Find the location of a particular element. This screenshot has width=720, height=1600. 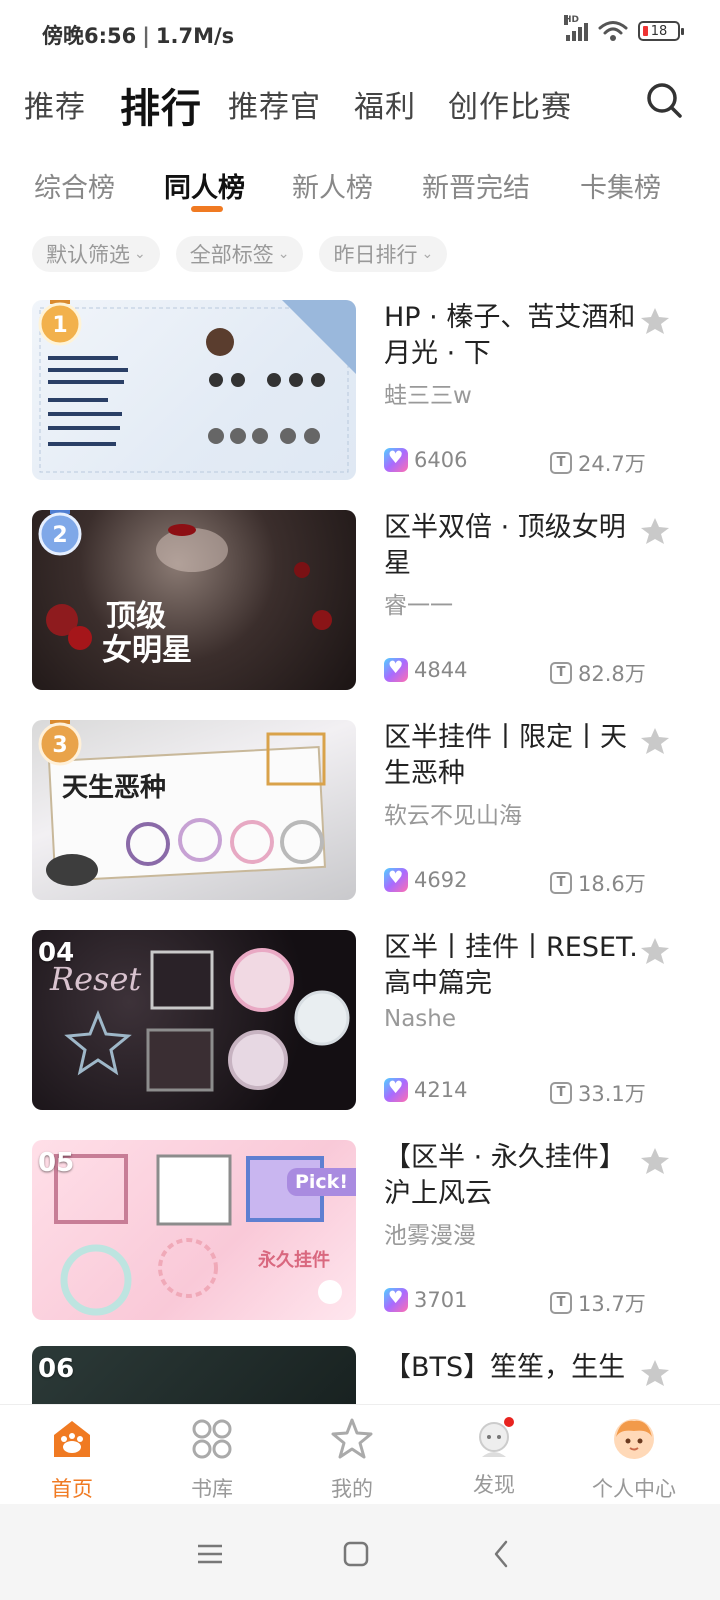

nav-profile: 个人中心 is located at coordinates (634, 1460).